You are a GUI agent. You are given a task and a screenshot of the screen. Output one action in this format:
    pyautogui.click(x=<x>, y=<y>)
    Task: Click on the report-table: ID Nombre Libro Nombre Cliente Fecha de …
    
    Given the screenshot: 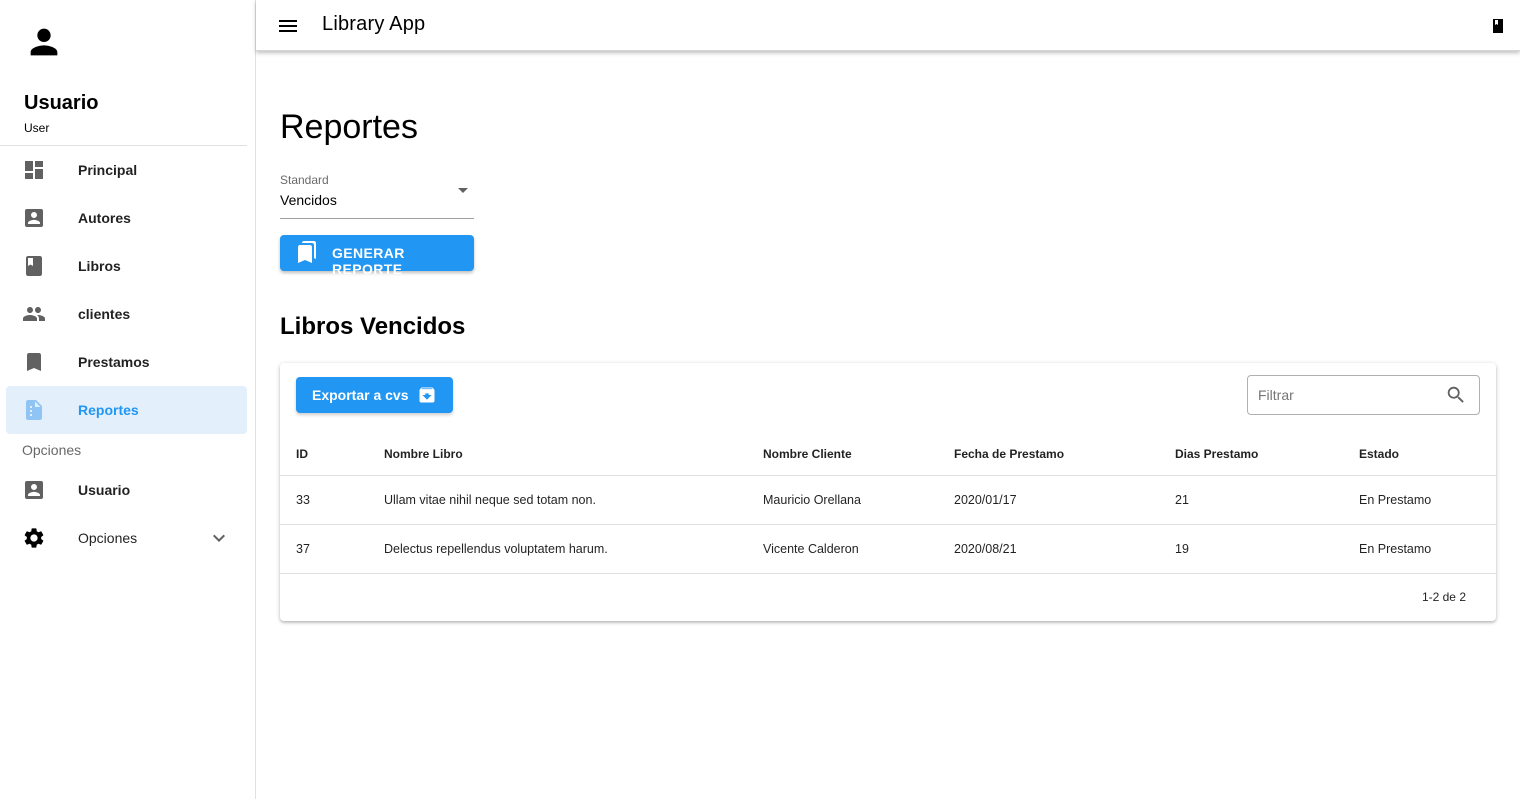 What is the action you would take?
    pyautogui.click(x=888, y=503)
    